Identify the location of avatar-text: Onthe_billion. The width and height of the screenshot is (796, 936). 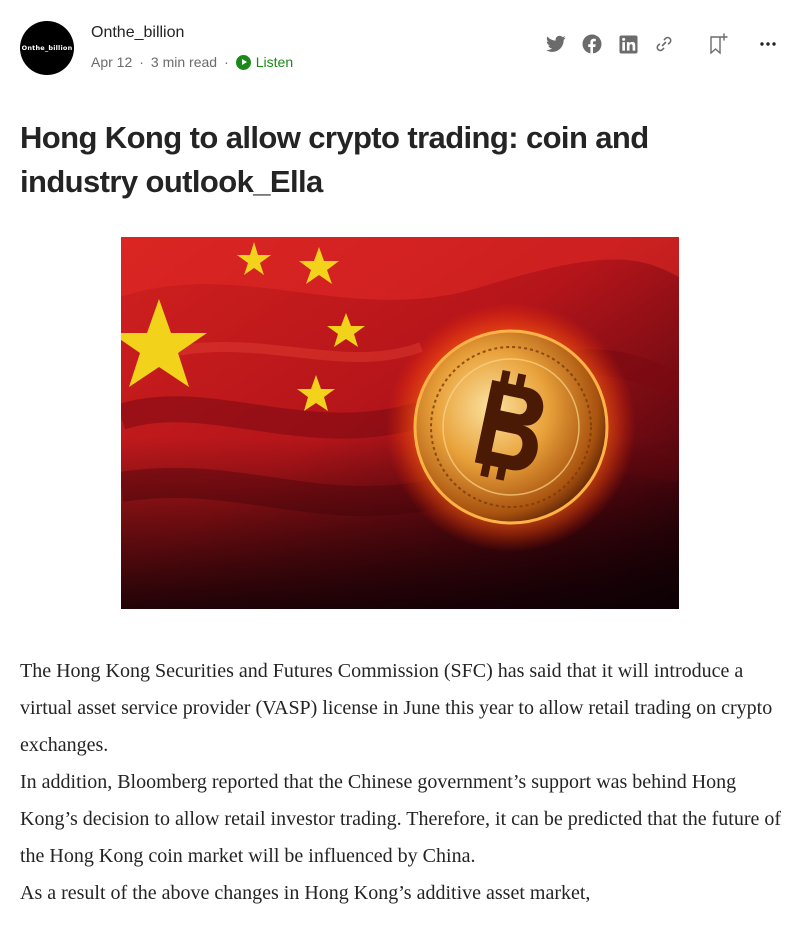
(47, 48).